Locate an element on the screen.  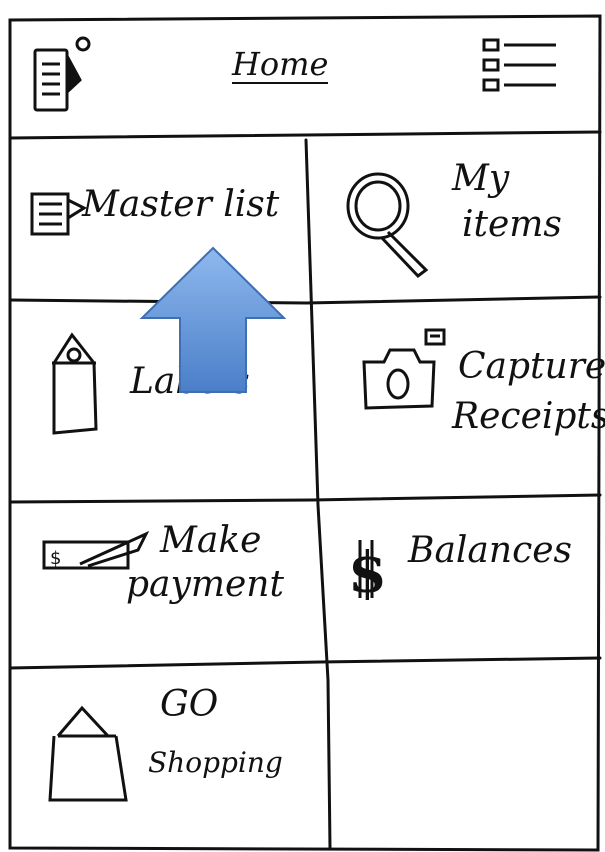
tile-make-payment: $ Make payment is located at coordinates (160, 585).